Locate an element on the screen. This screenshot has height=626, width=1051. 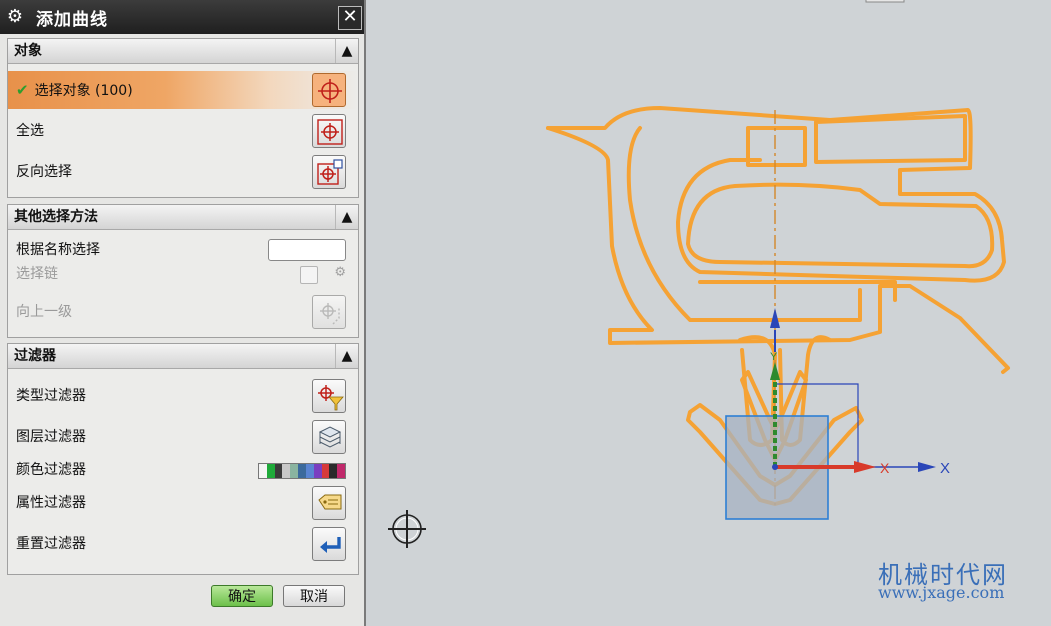
type-filter-icon is located at coordinates (331, 398).